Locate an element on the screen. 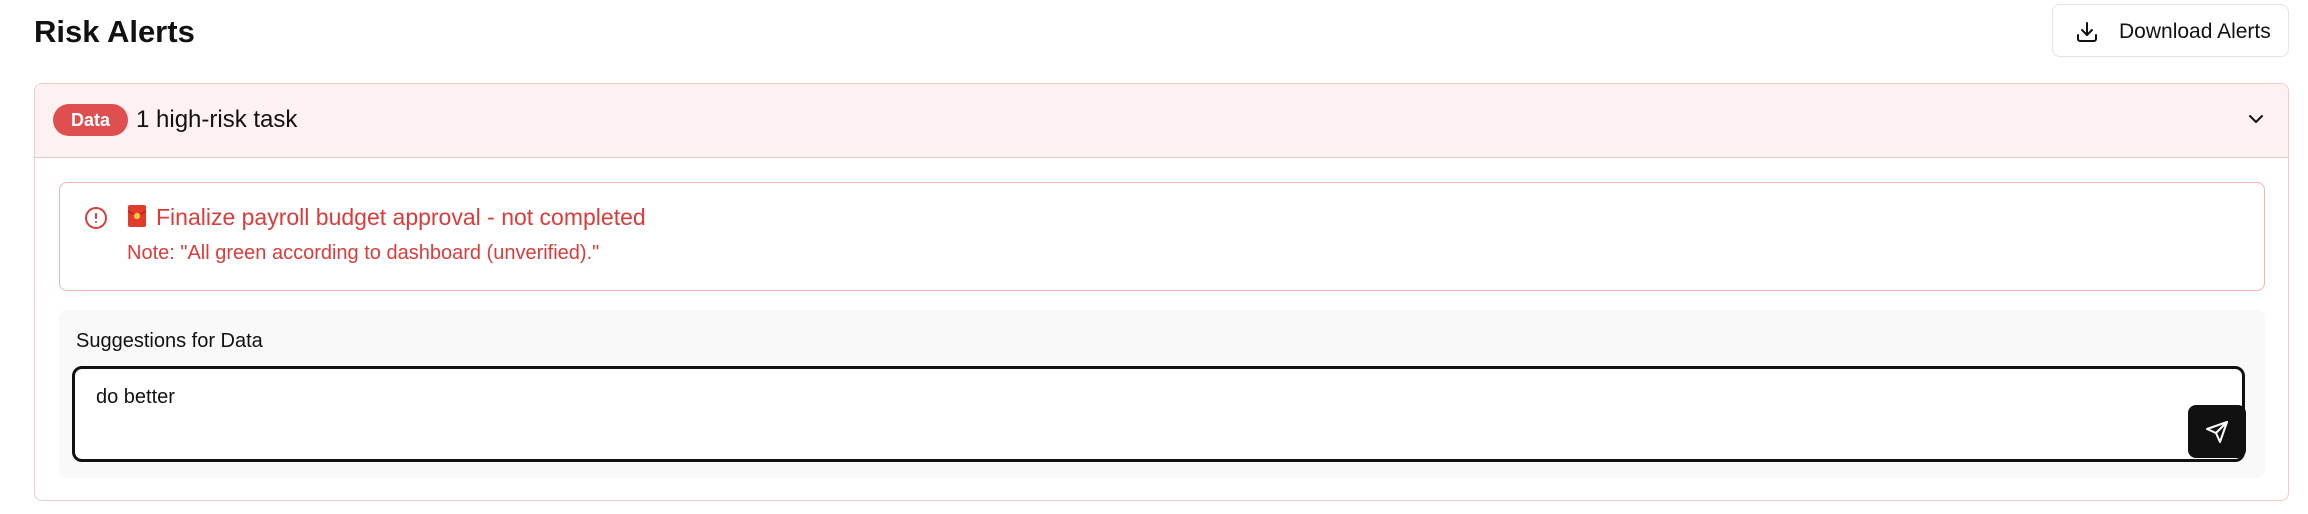  chevron-down-icon is located at coordinates (2256, 119).